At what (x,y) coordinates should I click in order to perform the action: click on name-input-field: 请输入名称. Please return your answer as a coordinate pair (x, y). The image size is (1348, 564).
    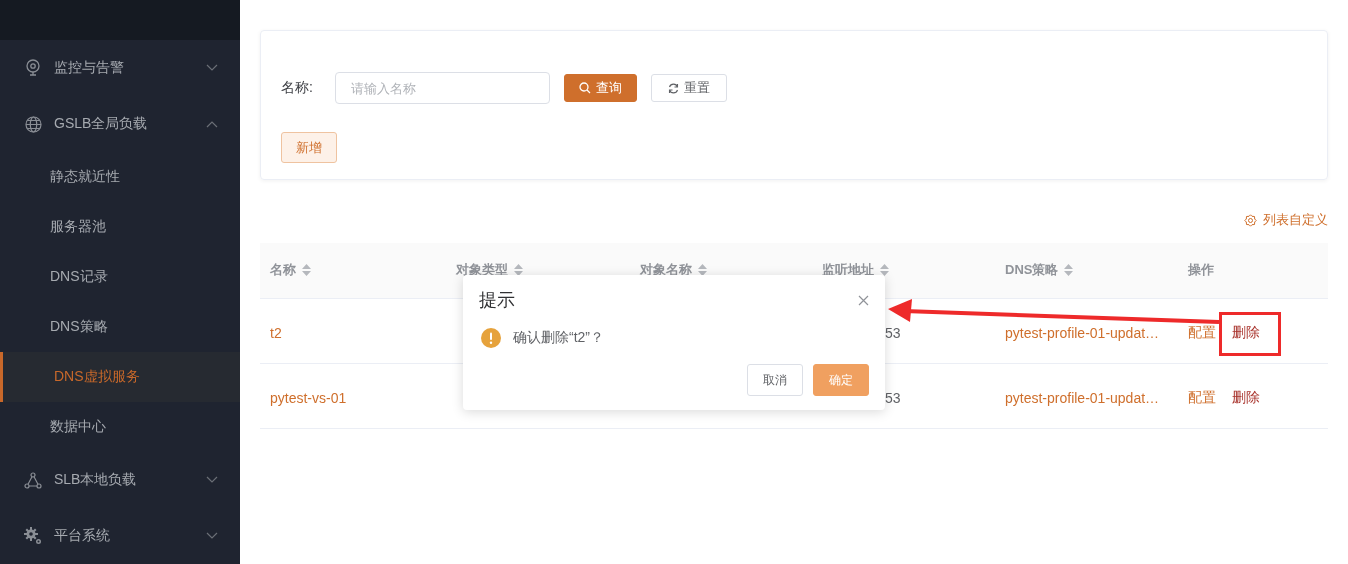
    Looking at the image, I should click on (442, 88).